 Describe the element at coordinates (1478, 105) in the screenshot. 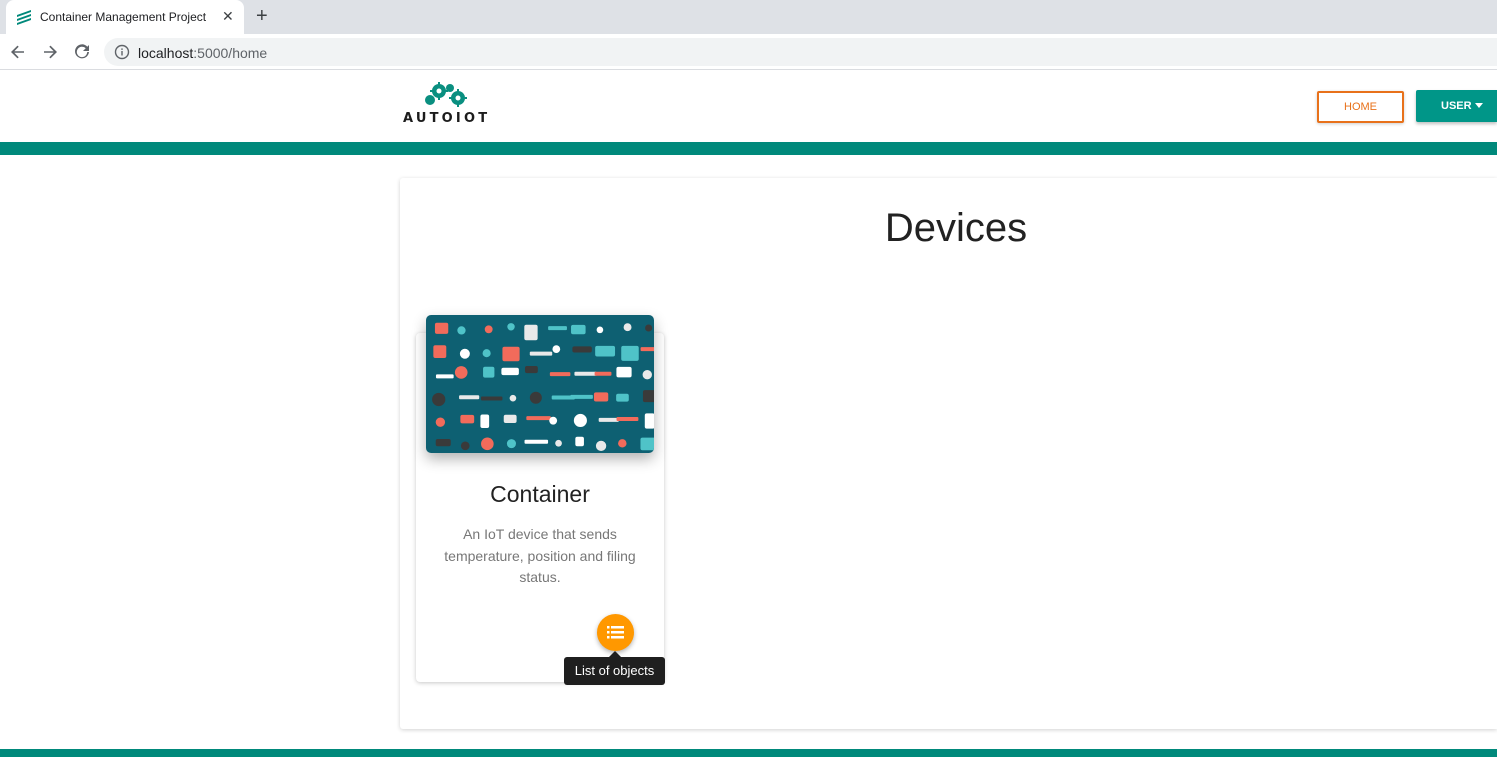

I see `caret-down-icon` at that location.